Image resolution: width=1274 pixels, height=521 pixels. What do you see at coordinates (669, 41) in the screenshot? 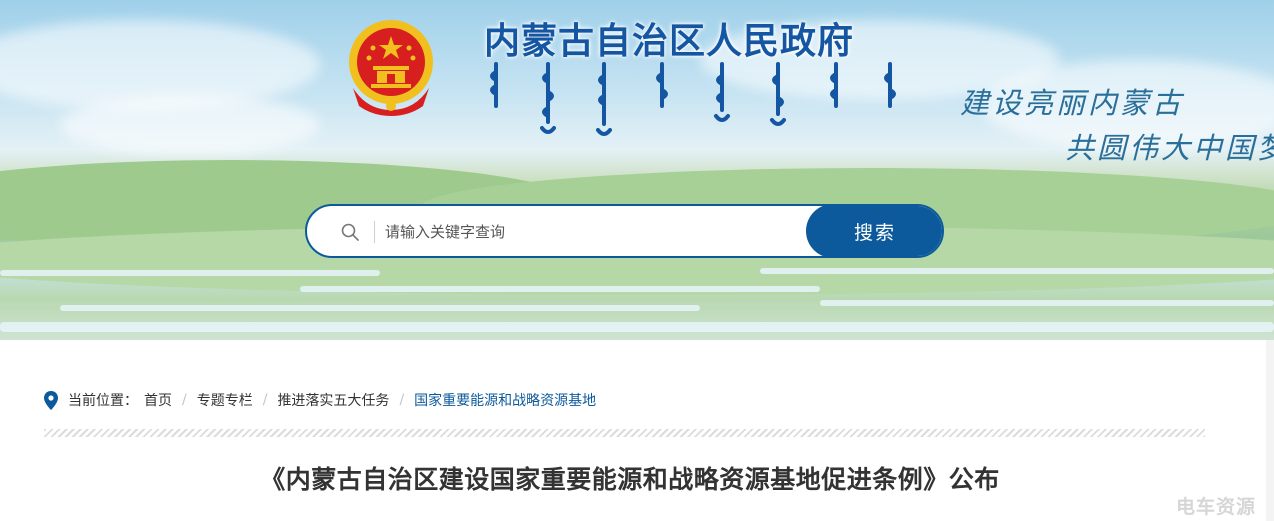
I see `site-title: 内蒙古自治区人民政府` at bounding box center [669, 41].